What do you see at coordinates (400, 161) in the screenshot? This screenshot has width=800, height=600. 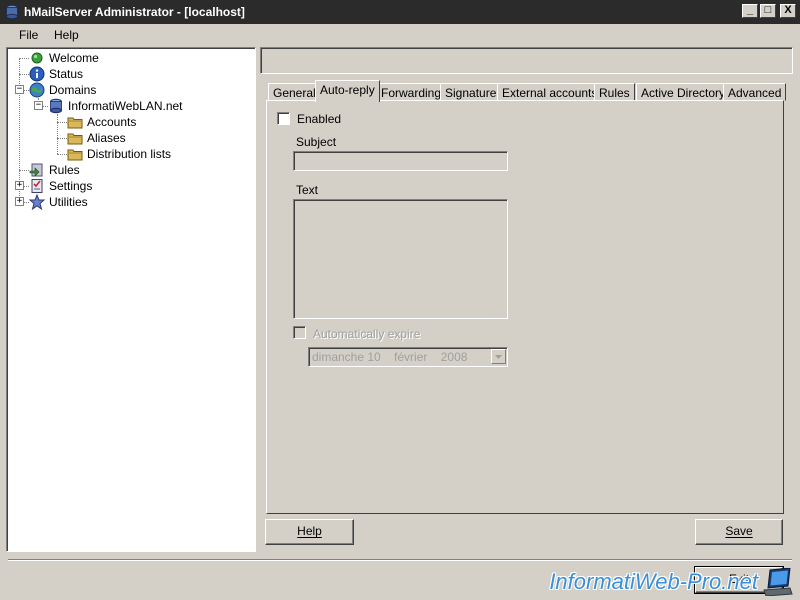 I see `subject-input` at bounding box center [400, 161].